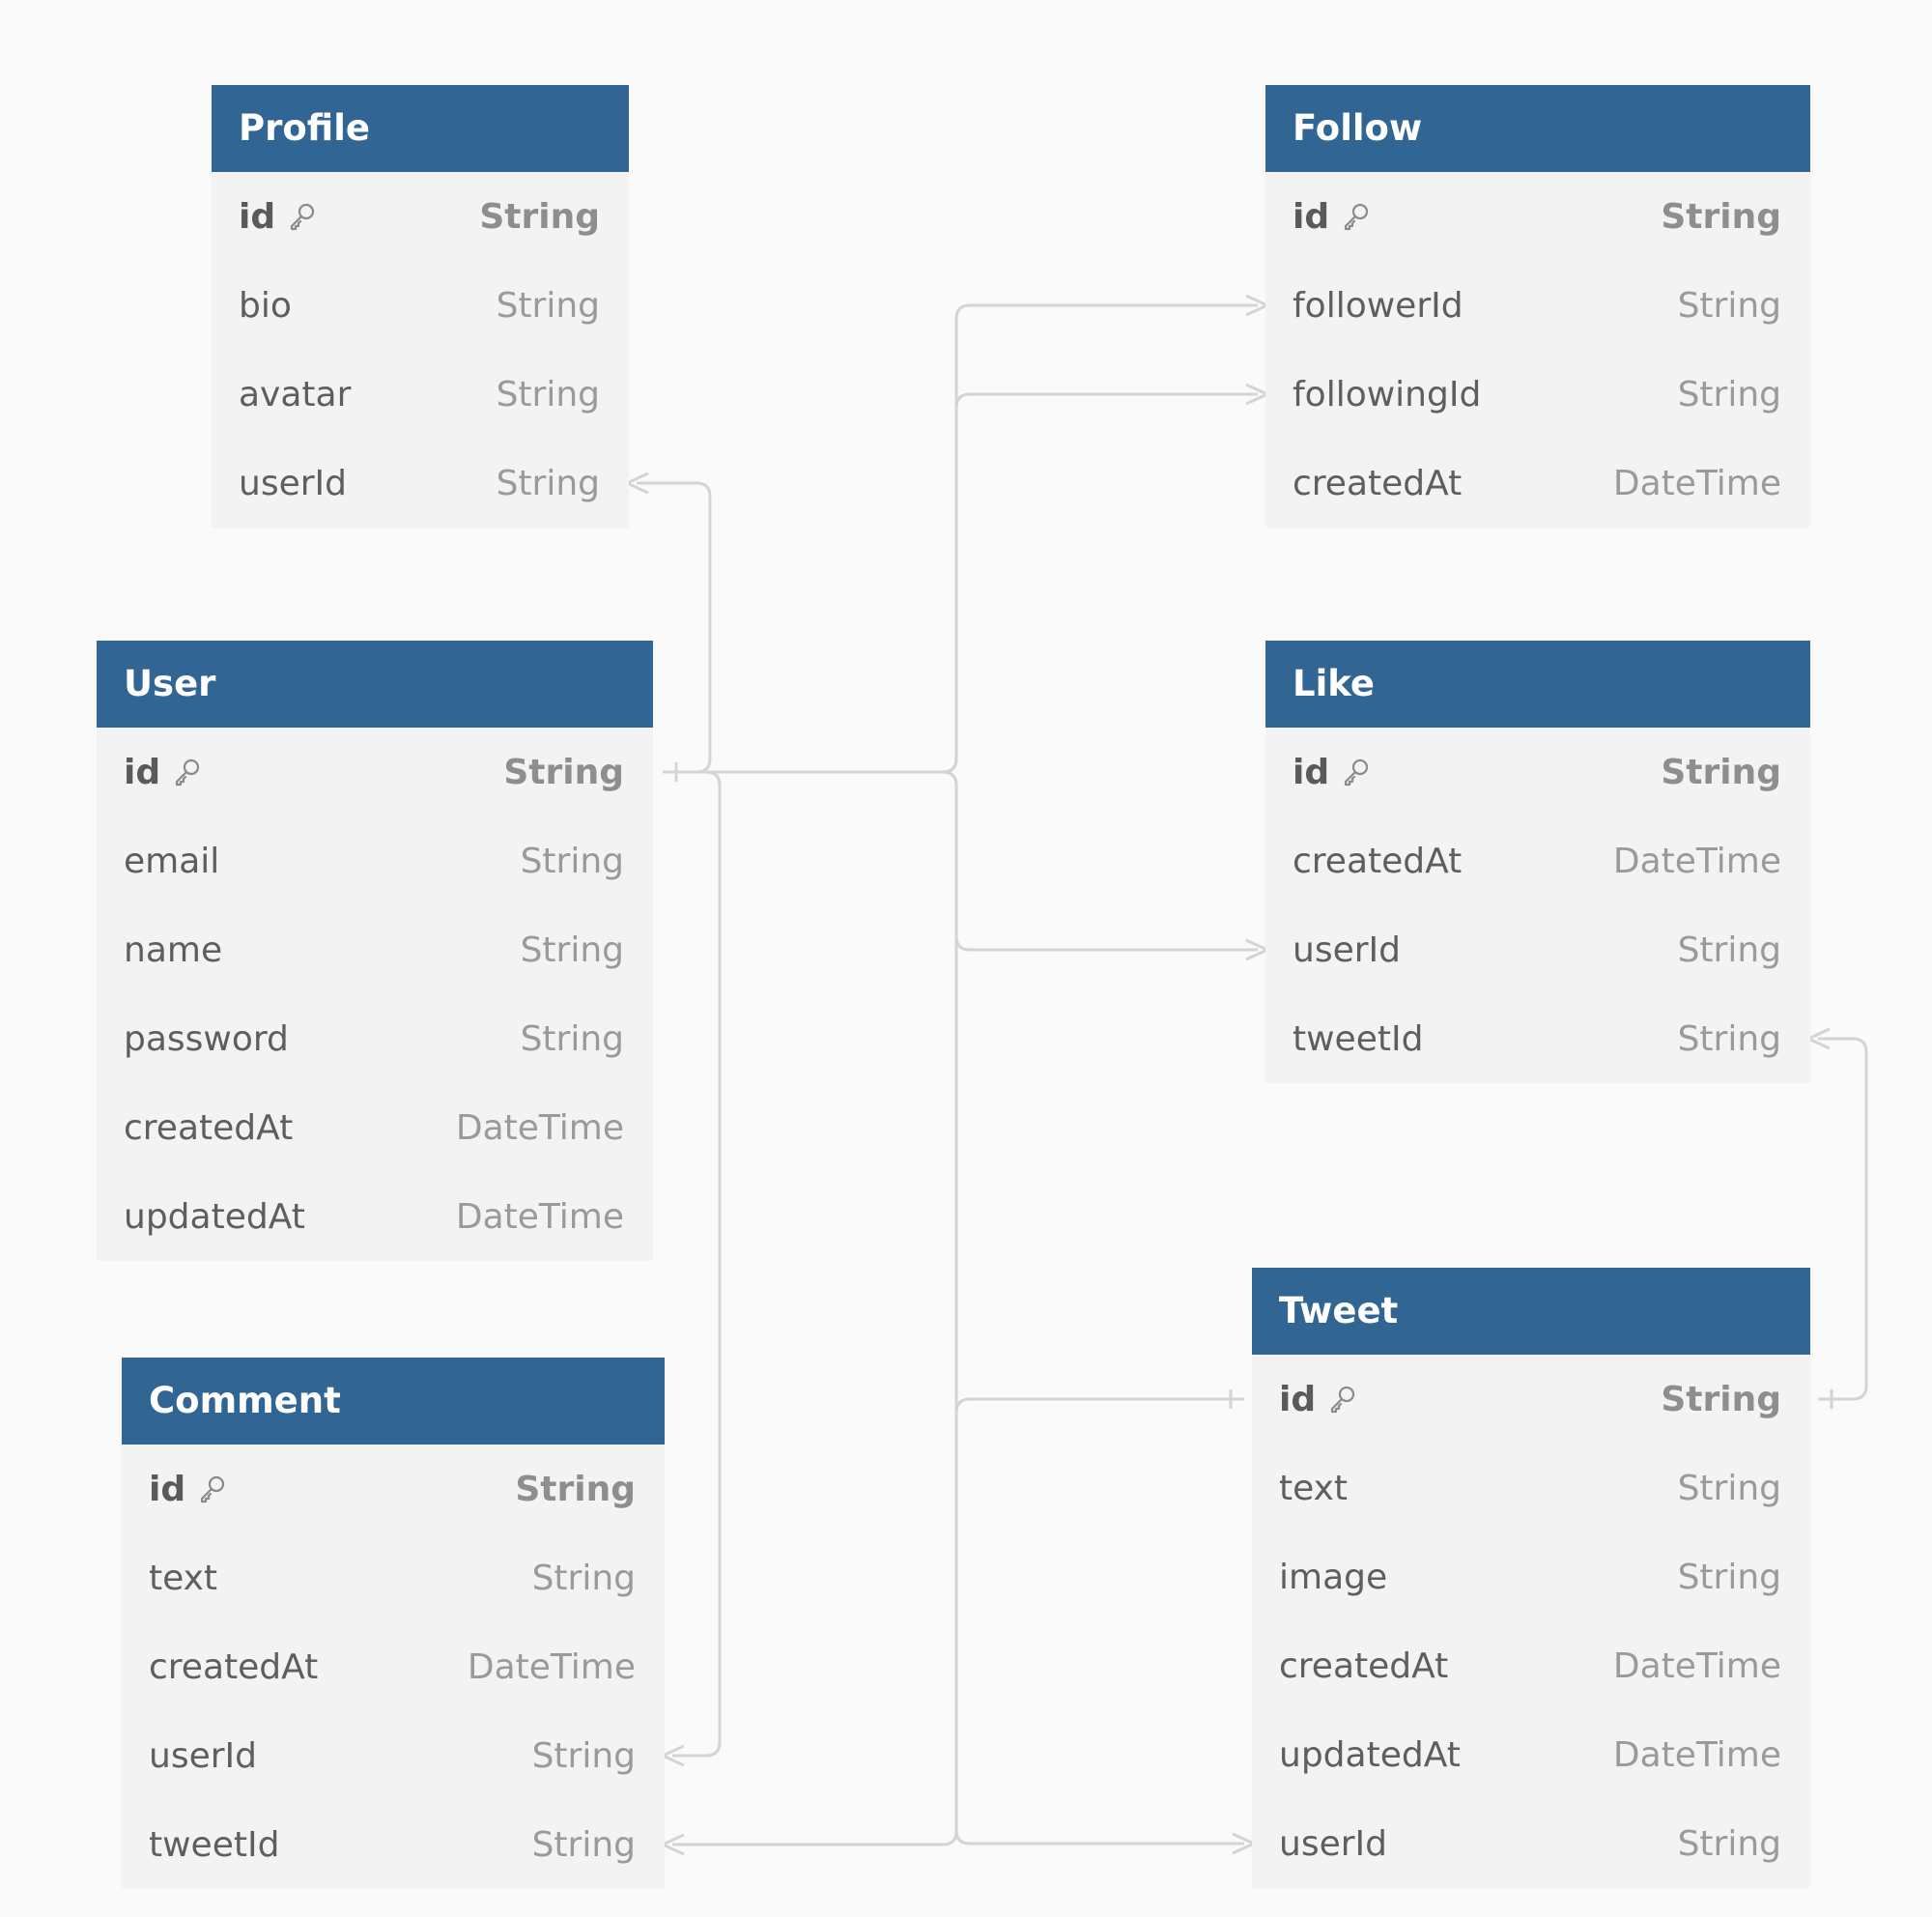  I want to click on field-row-comment-tweetId: tweetId String, so click(393, 1844).